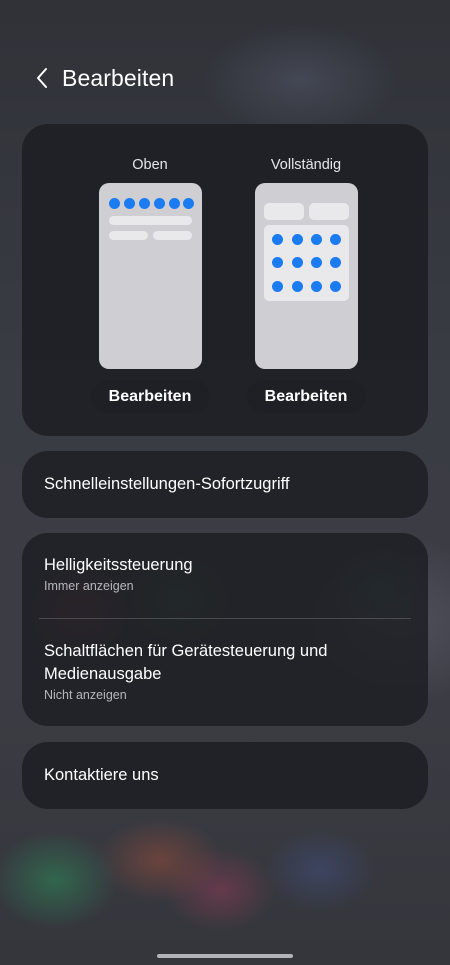 This screenshot has height=965, width=450. I want to click on layout-option-full: Vollständig Bearbeiten, so click(306, 268).